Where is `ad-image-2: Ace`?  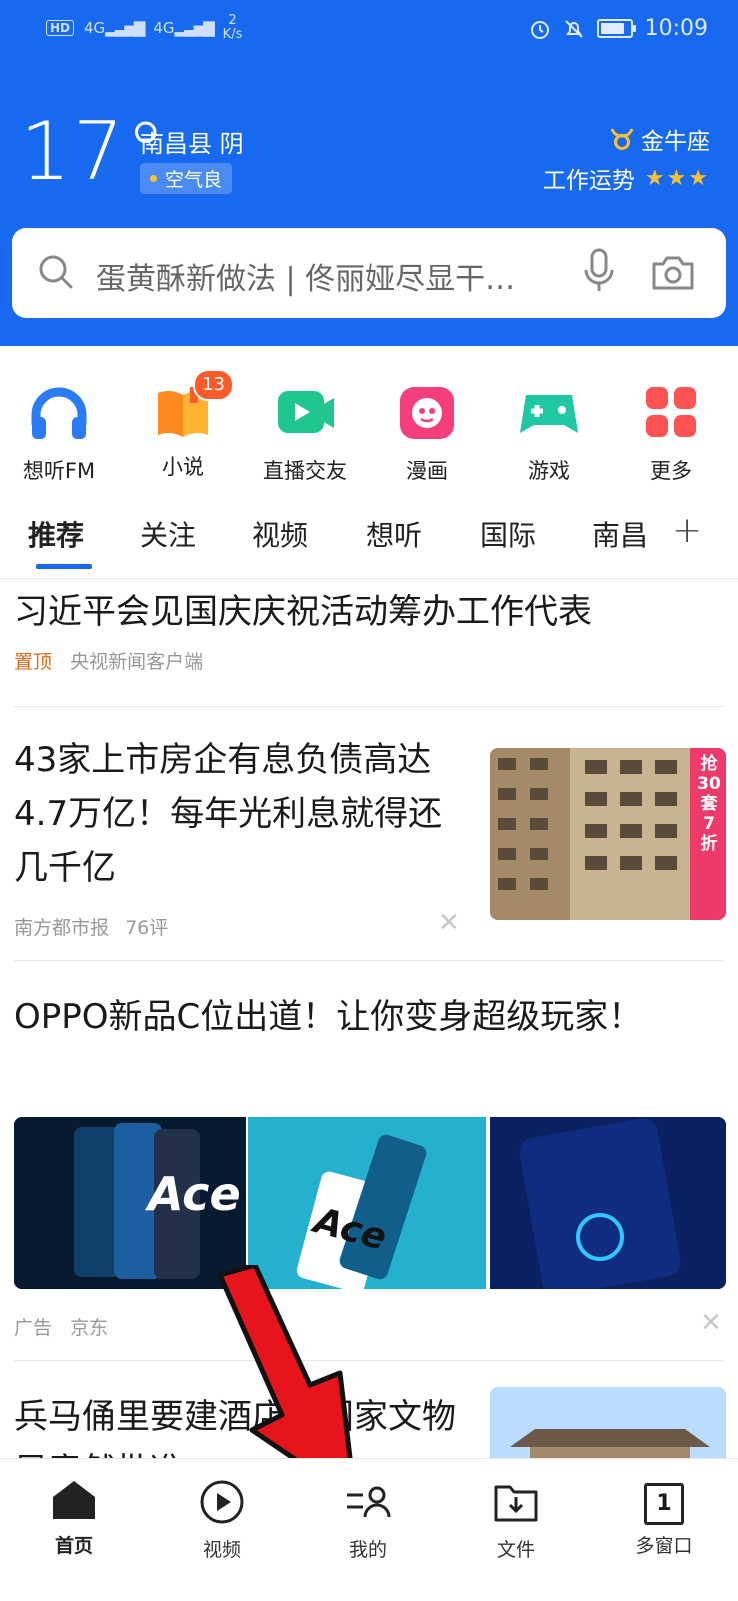 ad-image-2: Ace is located at coordinates (367, 1203).